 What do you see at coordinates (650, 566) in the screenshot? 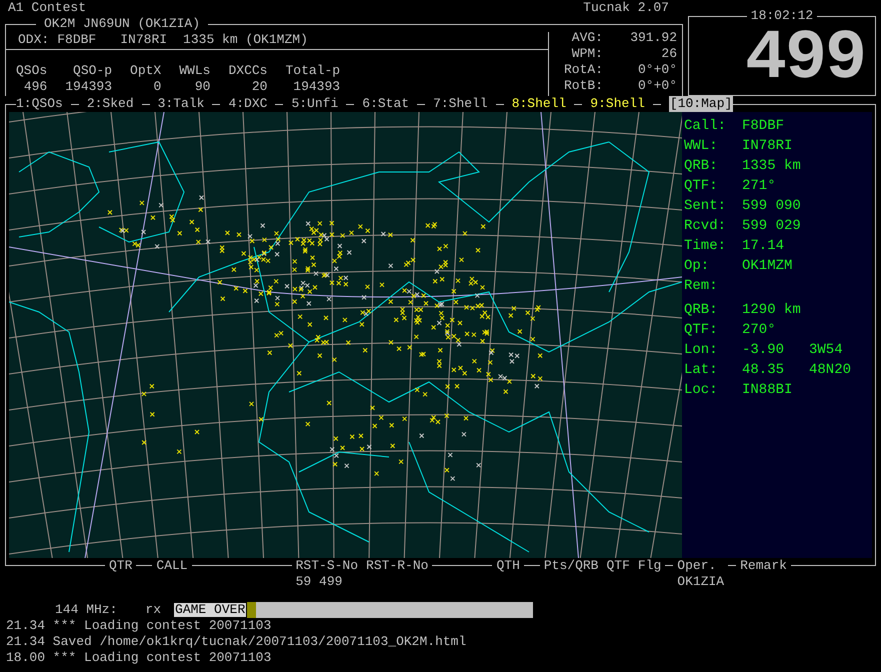
I see `column-header: Flg` at bounding box center [650, 566].